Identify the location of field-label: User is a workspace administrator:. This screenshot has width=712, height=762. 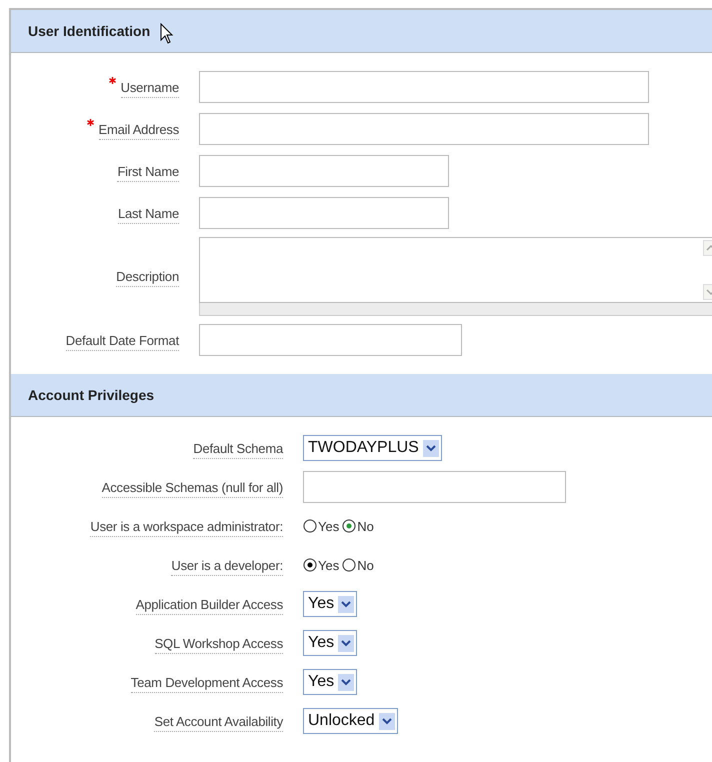
(186, 527).